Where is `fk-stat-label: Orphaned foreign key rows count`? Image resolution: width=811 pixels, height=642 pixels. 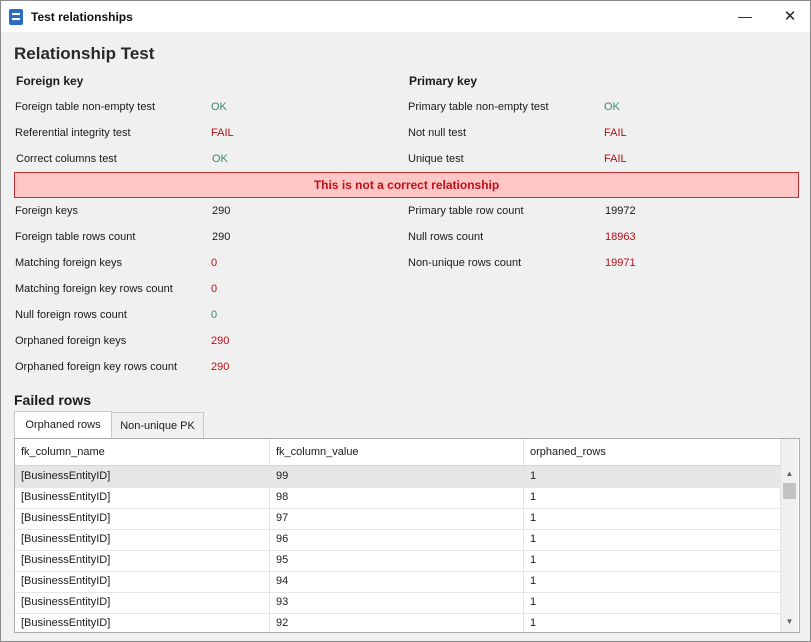
fk-stat-label: Orphaned foreign key rows count is located at coordinates (96, 367).